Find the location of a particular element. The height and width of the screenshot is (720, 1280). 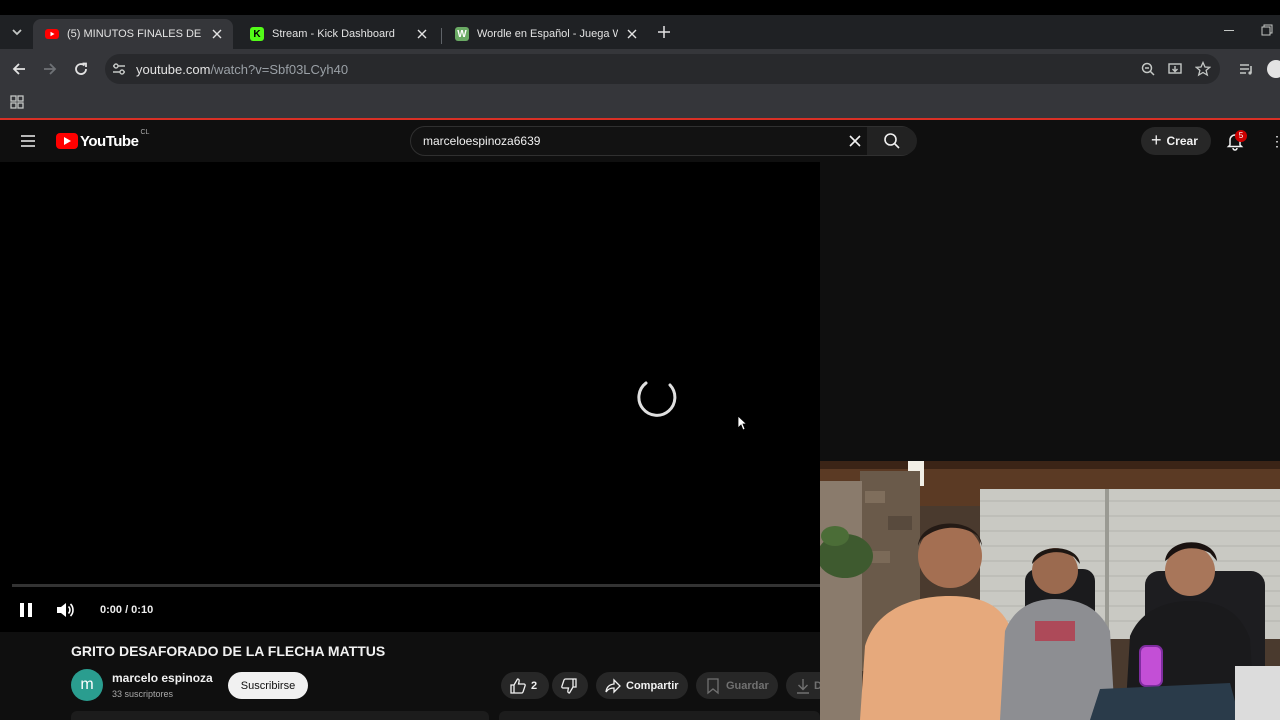

tab-title: Wordle en Español - Juega Wor is located at coordinates (547, 34).